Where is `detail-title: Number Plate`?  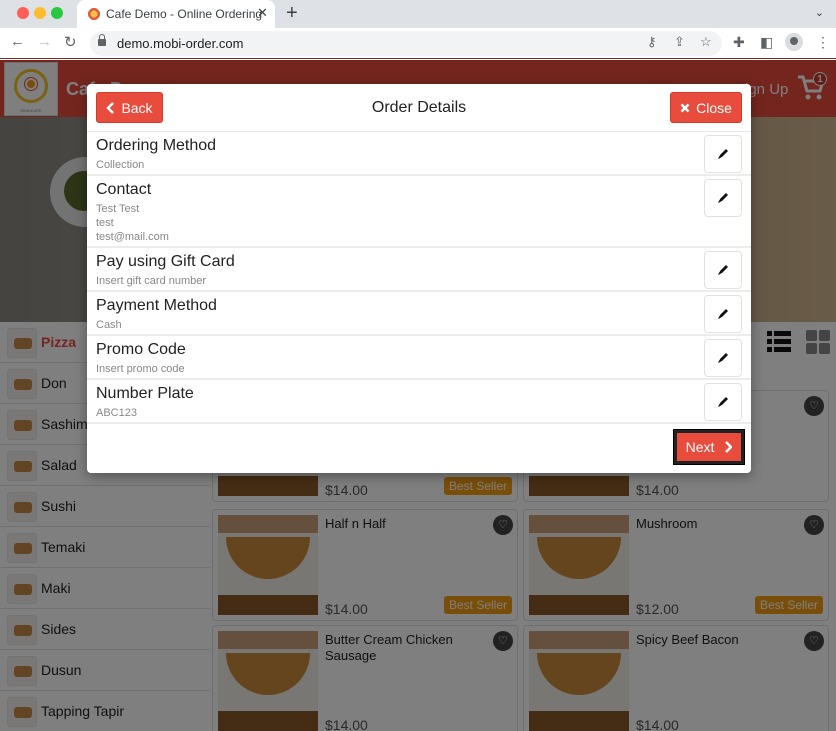 detail-title: Number Plate is located at coordinates (145, 393).